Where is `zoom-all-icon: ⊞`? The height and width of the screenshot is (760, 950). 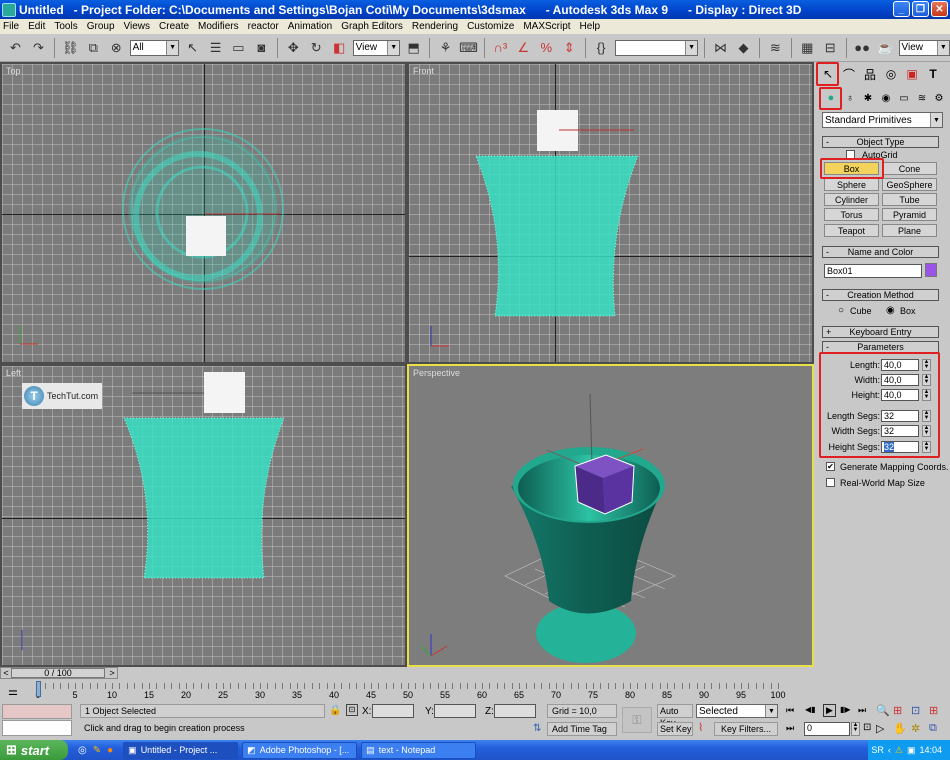 zoom-all-icon: ⊞ is located at coordinates (897, 710).